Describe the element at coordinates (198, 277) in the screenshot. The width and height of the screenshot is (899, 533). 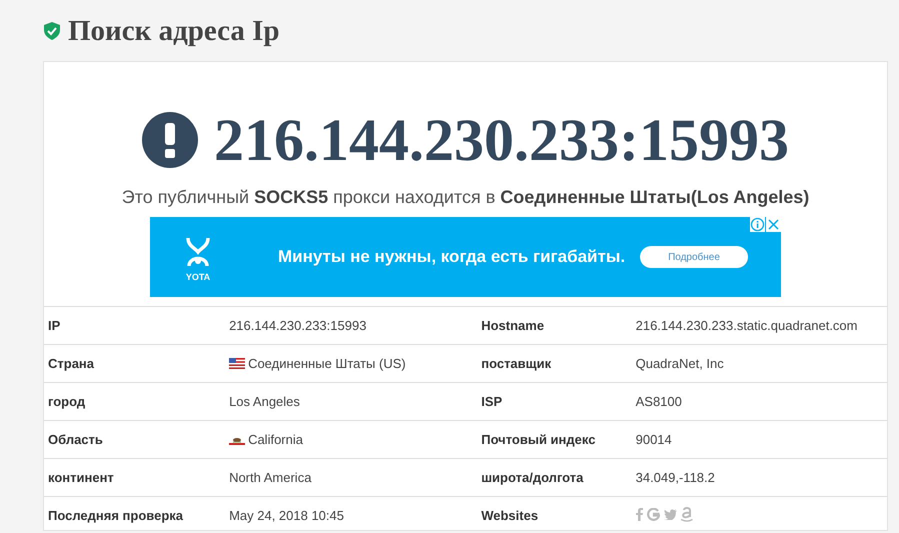
I see `brand-name: YOTA` at that location.